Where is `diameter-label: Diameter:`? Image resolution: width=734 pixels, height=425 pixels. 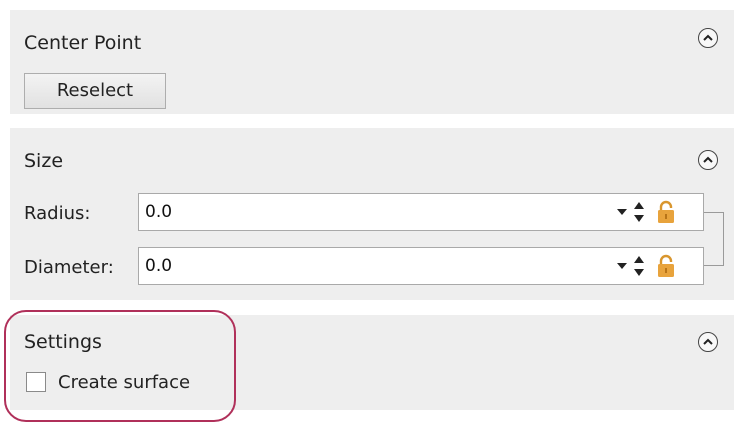 diameter-label: Diameter: is located at coordinates (69, 267).